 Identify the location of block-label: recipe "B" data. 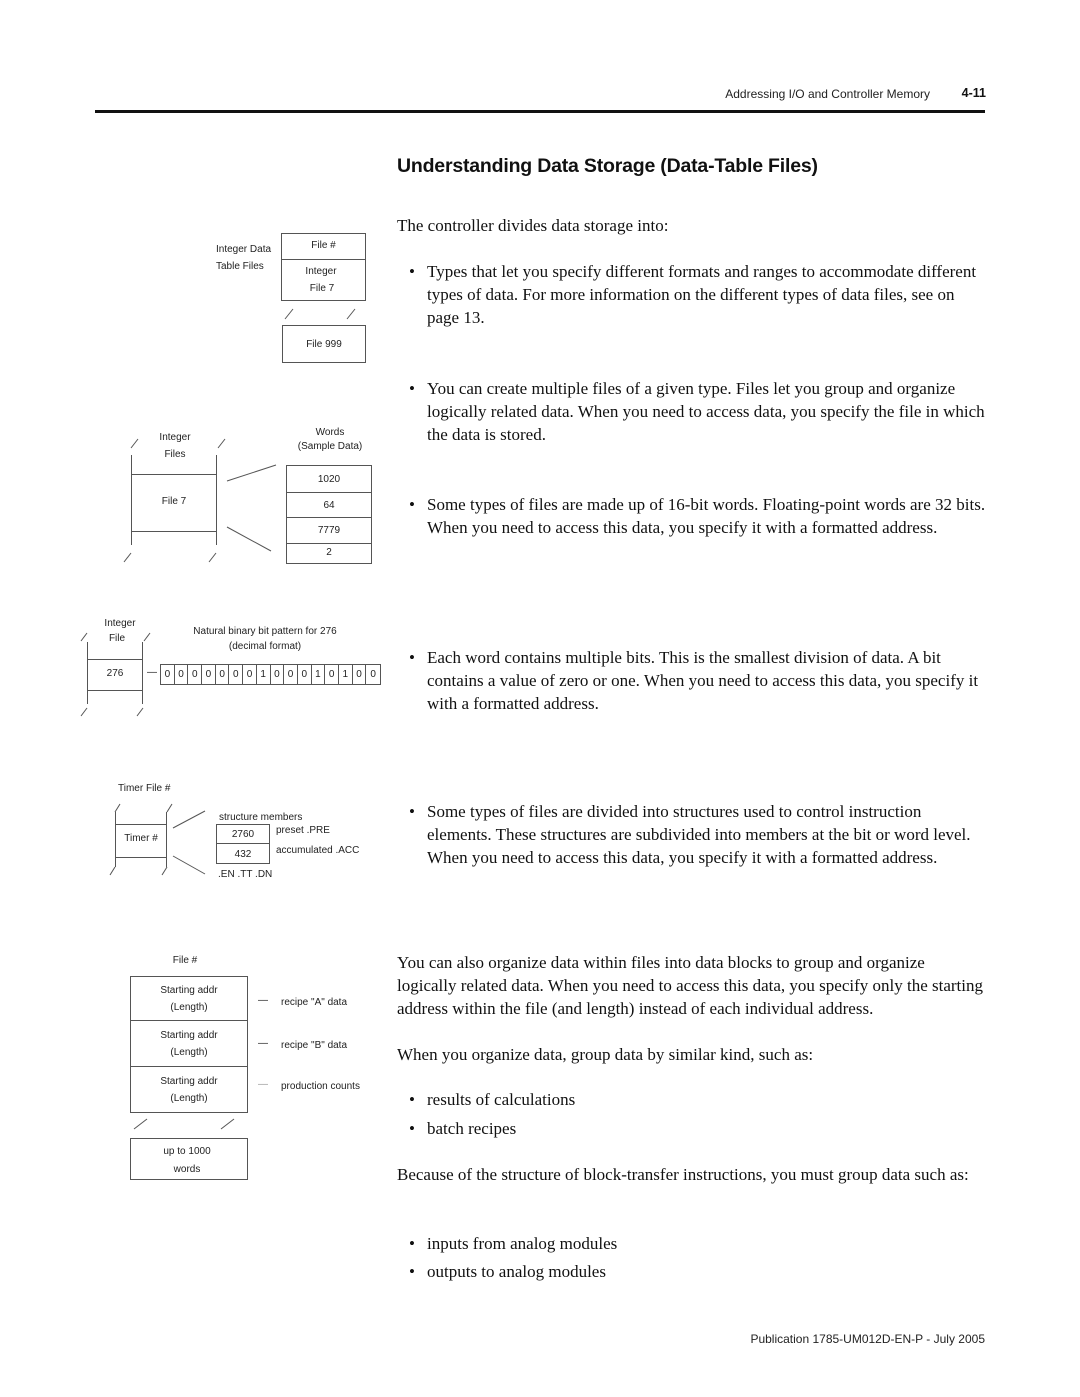
(314, 1045).